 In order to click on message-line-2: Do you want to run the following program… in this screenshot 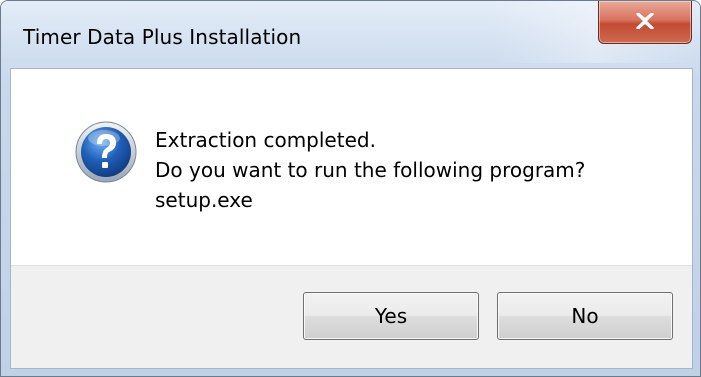, I will do `click(370, 170)`.